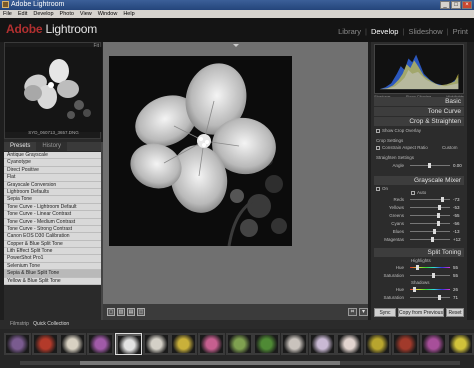  What do you see at coordinates (52, 237) in the screenshot?
I see `preset-item: Canon EOS D30 Calibration` at bounding box center [52, 237].